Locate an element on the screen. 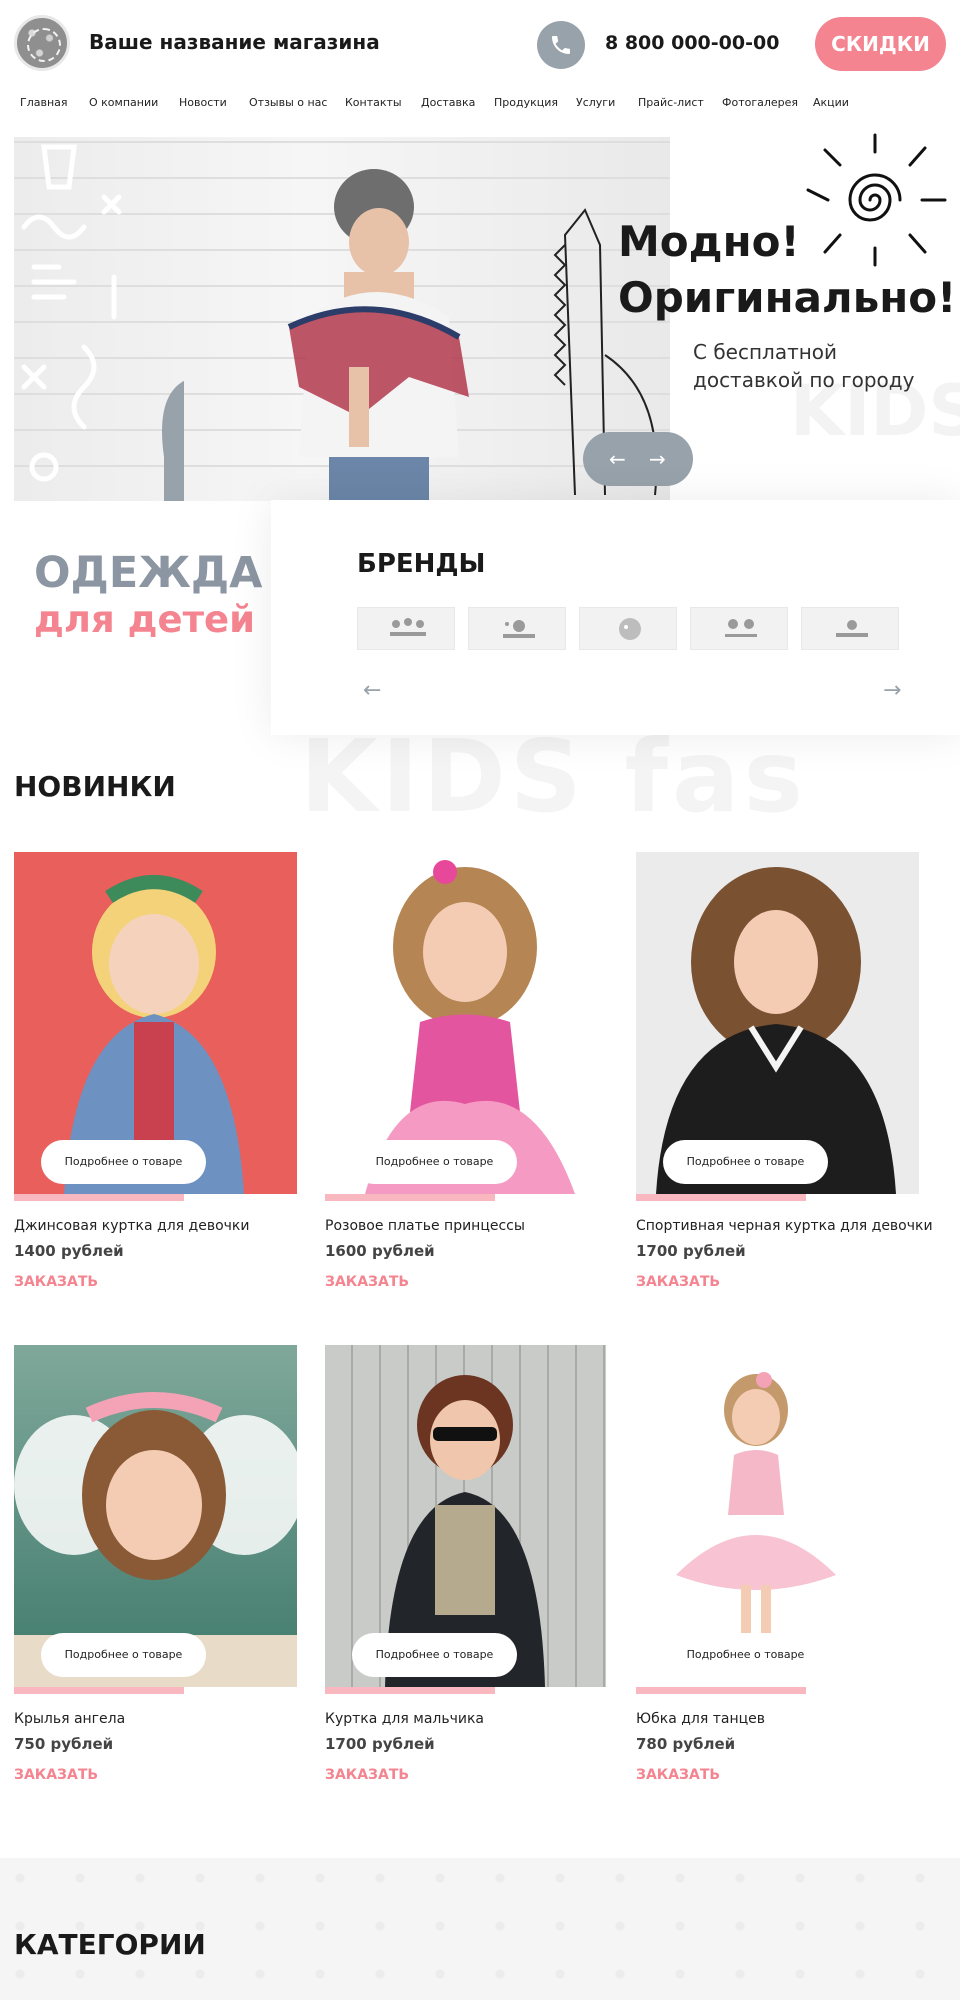 This screenshot has width=960, height=2000. nav-item-products: Продукция is located at coordinates (526, 102).